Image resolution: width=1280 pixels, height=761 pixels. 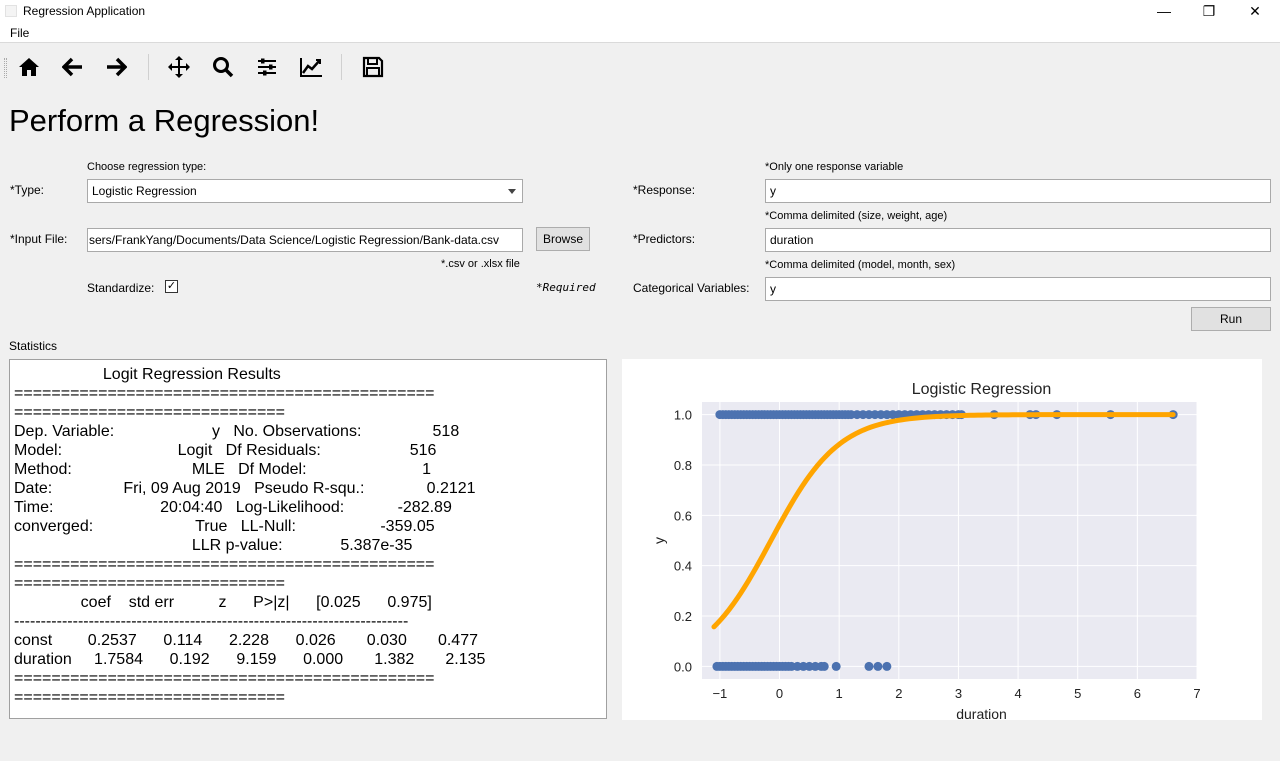 What do you see at coordinates (19, 33) in the screenshot?
I see `menu-file: File` at bounding box center [19, 33].